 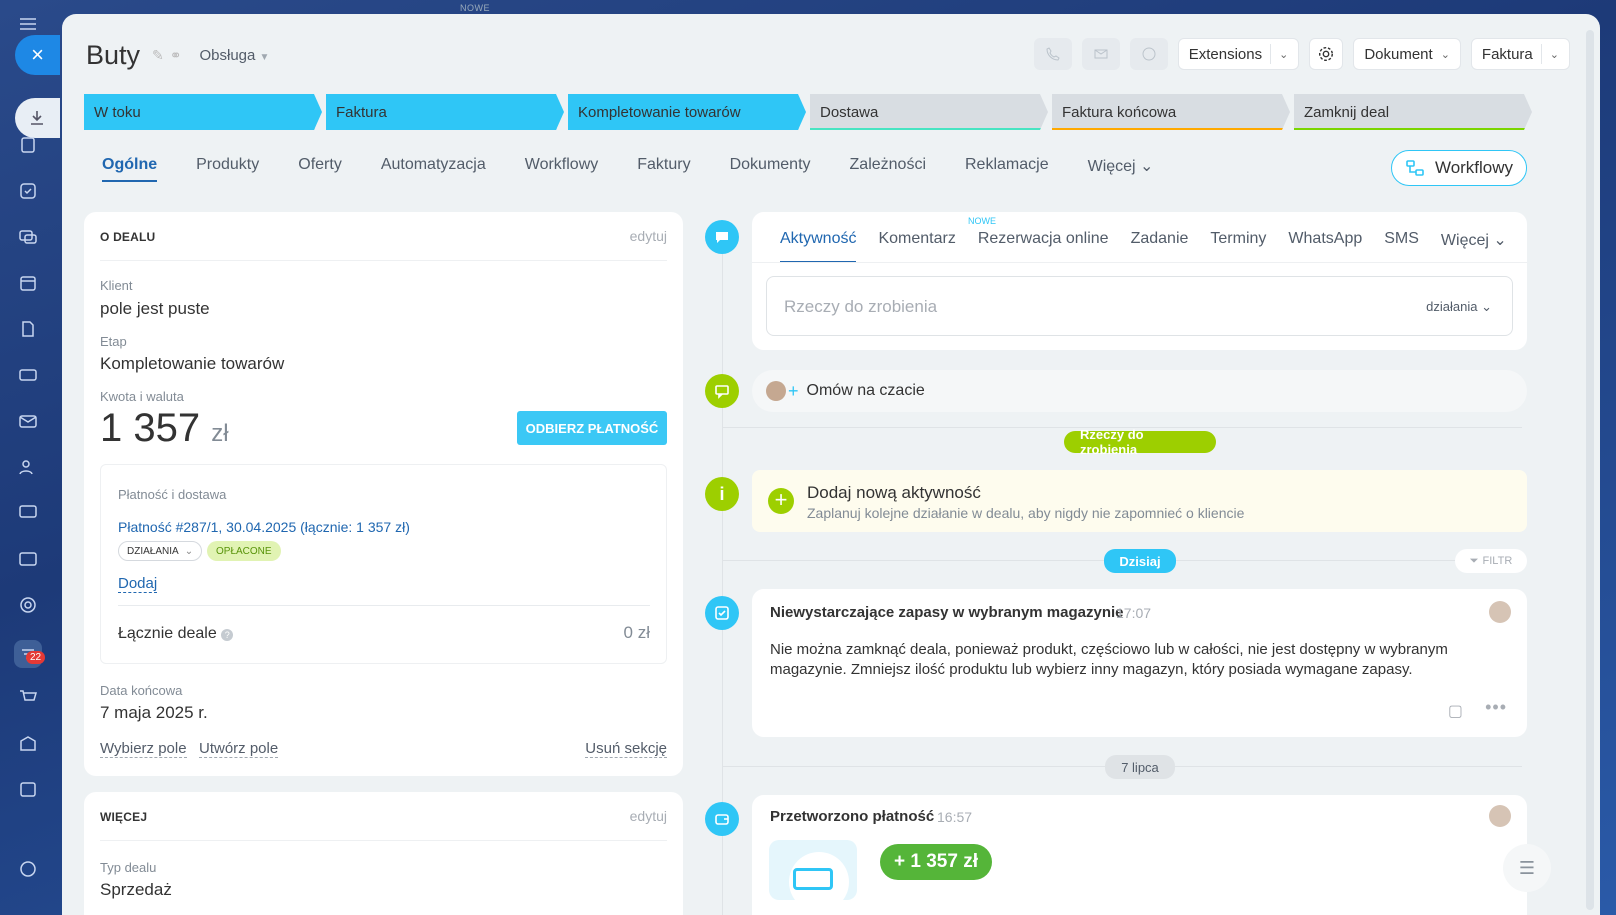 What do you see at coordinates (1347, 112) in the screenshot?
I see `stage-label: Zamknij deal` at bounding box center [1347, 112].